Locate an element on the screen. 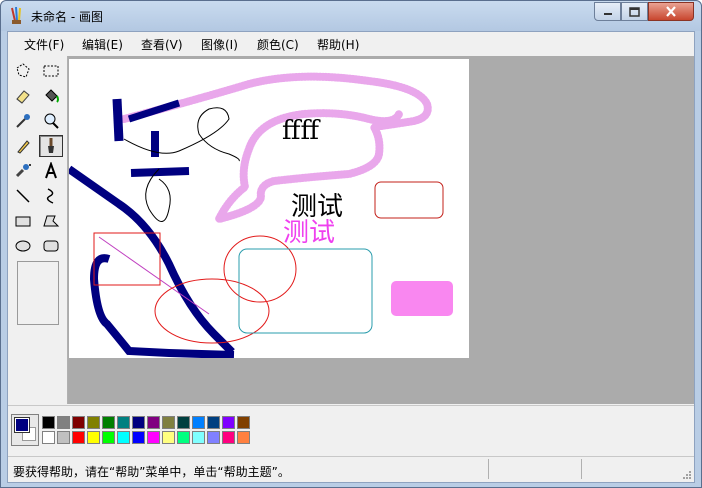 This screenshot has height=488, width=702. eraser-tool is located at coordinates (23, 96).